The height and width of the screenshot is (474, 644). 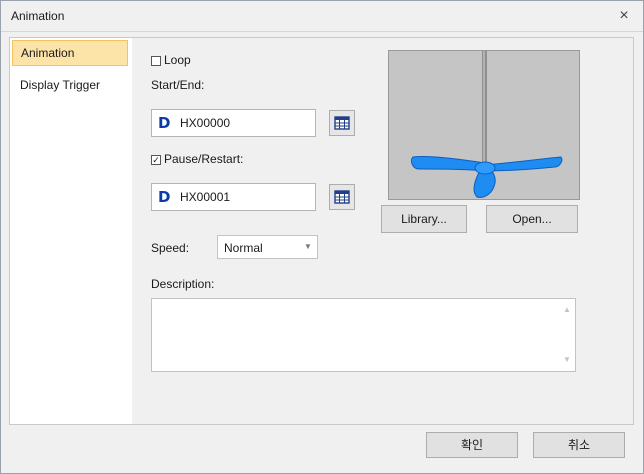 What do you see at coordinates (48, 53) in the screenshot?
I see `sidebar-item-label: Animation` at bounding box center [48, 53].